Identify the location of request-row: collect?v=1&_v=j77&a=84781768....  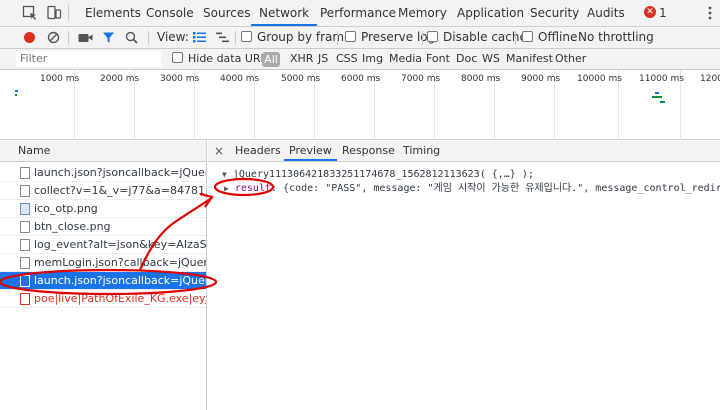
(103, 191).